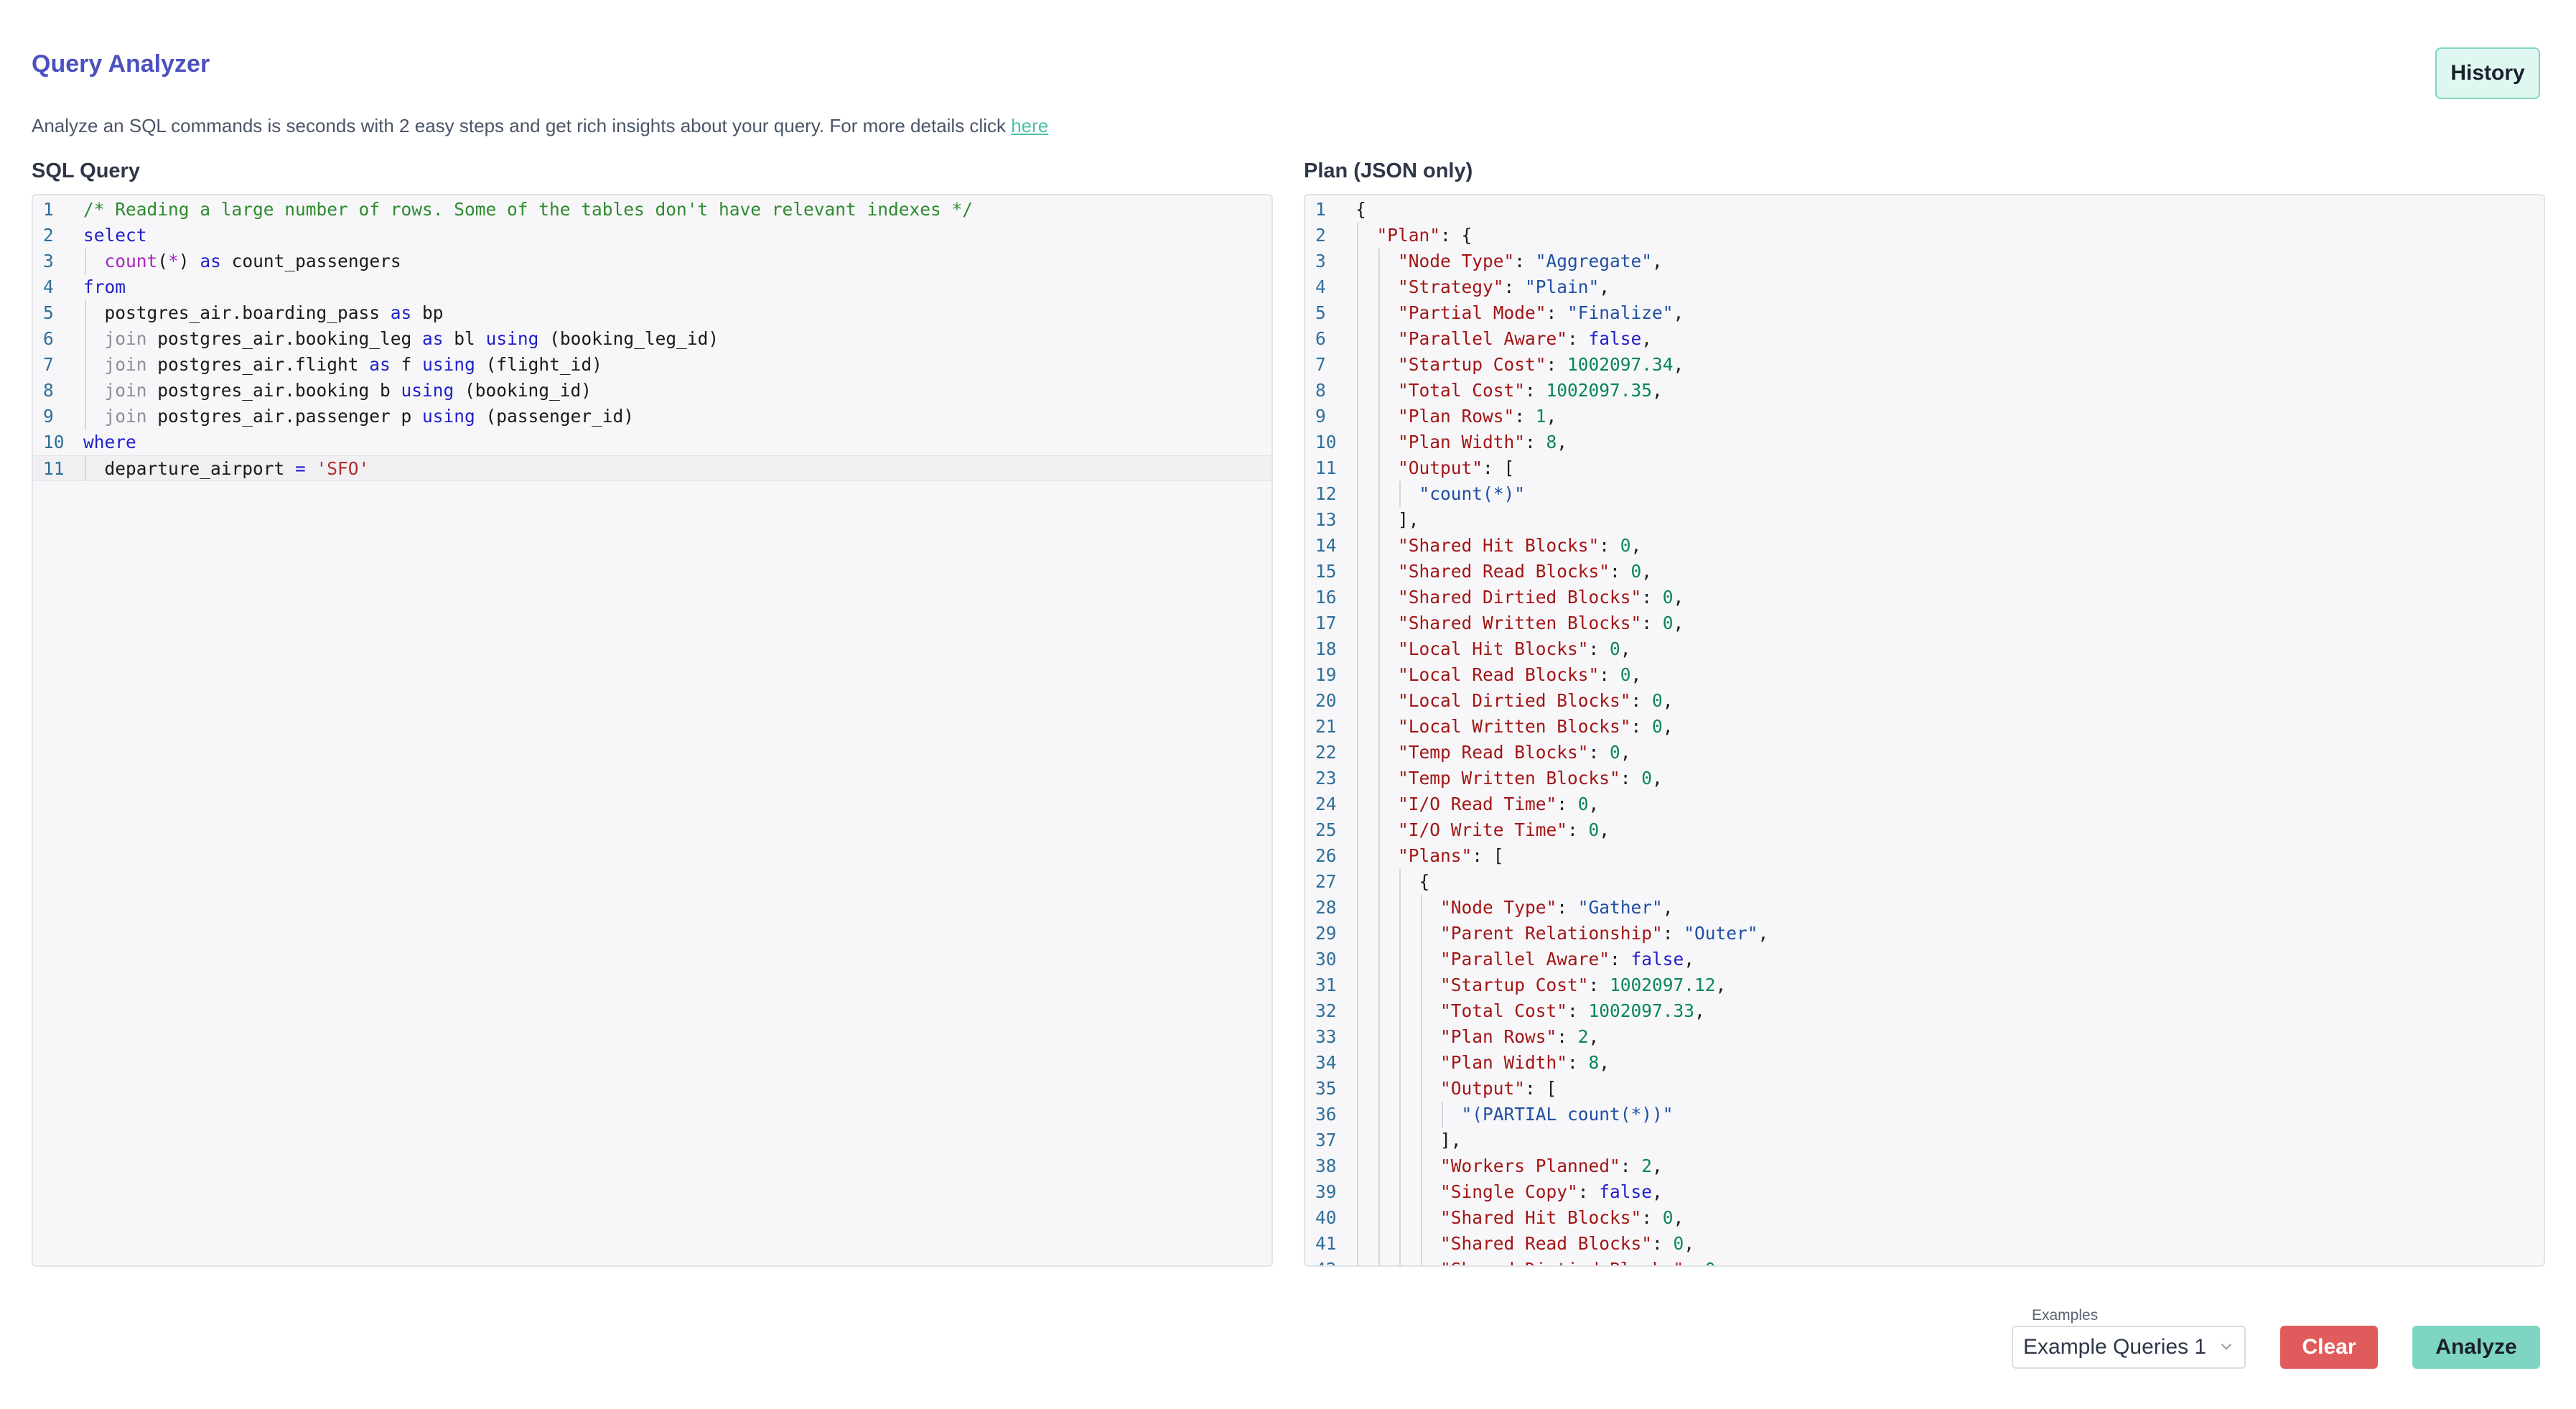 The width and height of the screenshot is (2576, 1409). Describe the element at coordinates (1498, 804) in the screenshot. I see `code-text: "I/O Read Time": 0,` at that location.